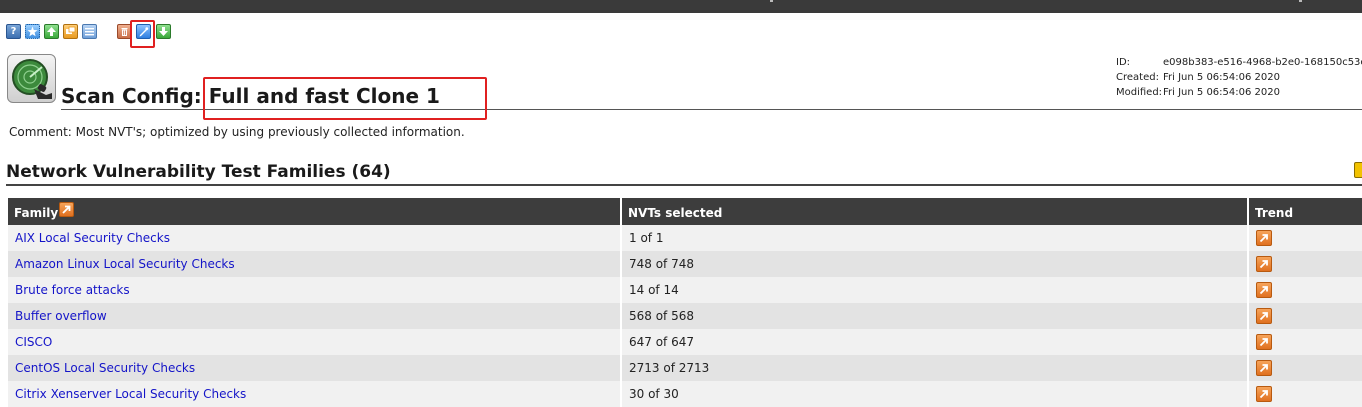 This screenshot has width=1362, height=407. What do you see at coordinates (92, 238) in the screenshot?
I see `family-link: AIX Local Security Checks` at bounding box center [92, 238].